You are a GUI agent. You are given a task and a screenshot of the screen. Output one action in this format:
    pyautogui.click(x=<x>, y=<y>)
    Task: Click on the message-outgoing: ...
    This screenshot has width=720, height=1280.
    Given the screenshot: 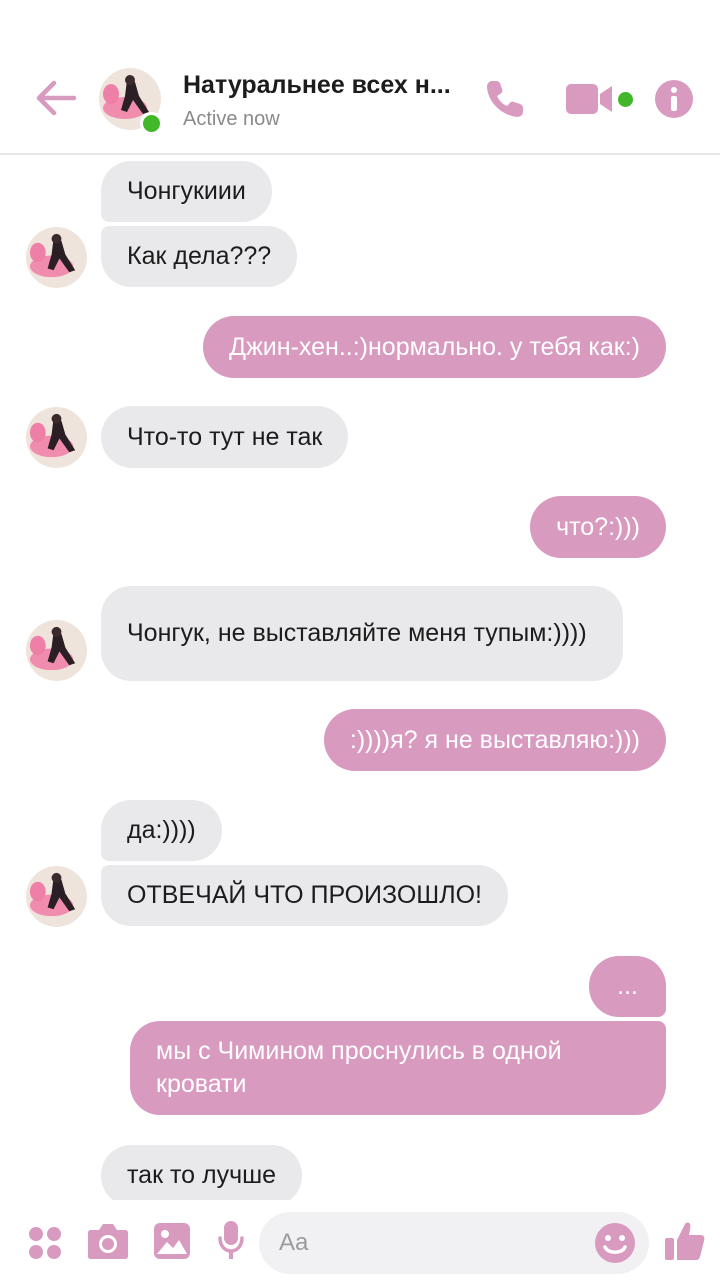 What is the action you would take?
    pyautogui.click(x=627, y=986)
    